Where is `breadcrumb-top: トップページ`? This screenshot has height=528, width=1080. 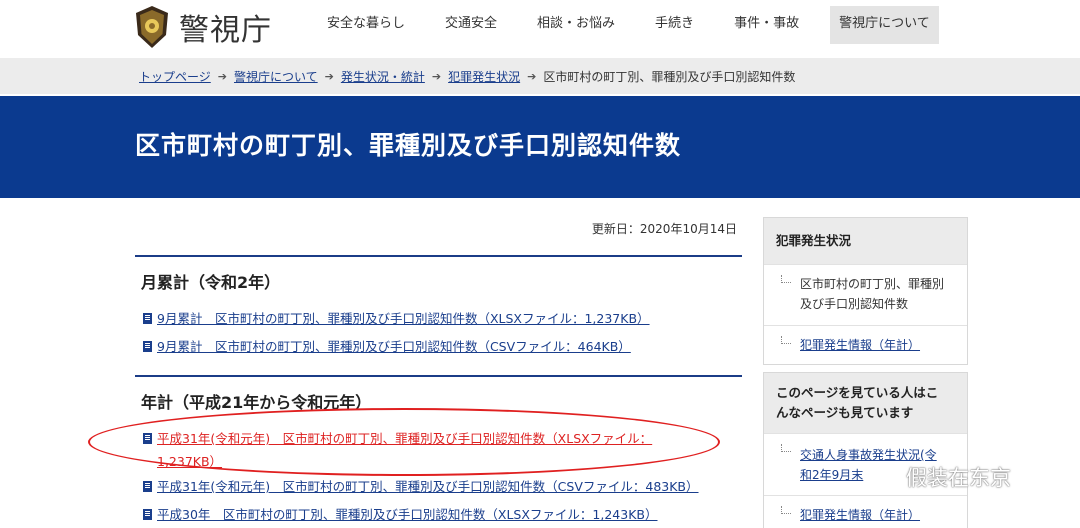 breadcrumb-top: トップページ is located at coordinates (175, 76).